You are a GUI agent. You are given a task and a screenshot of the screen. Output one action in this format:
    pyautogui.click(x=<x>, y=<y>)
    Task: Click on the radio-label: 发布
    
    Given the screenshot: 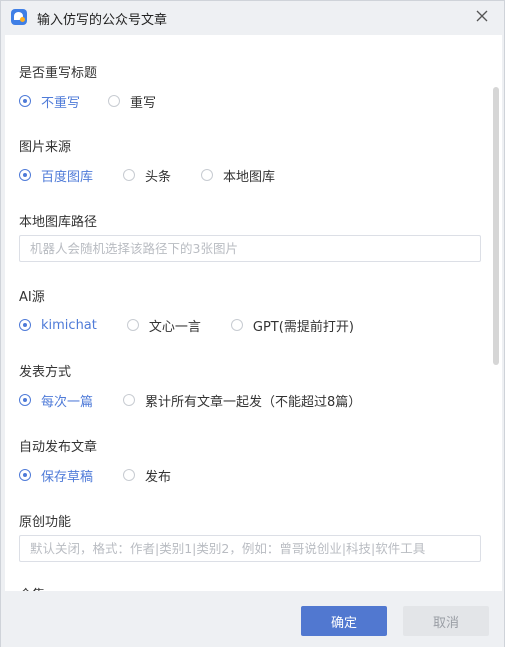 What is the action you would take?
    pyautogui.click(x=158, y=477)
    